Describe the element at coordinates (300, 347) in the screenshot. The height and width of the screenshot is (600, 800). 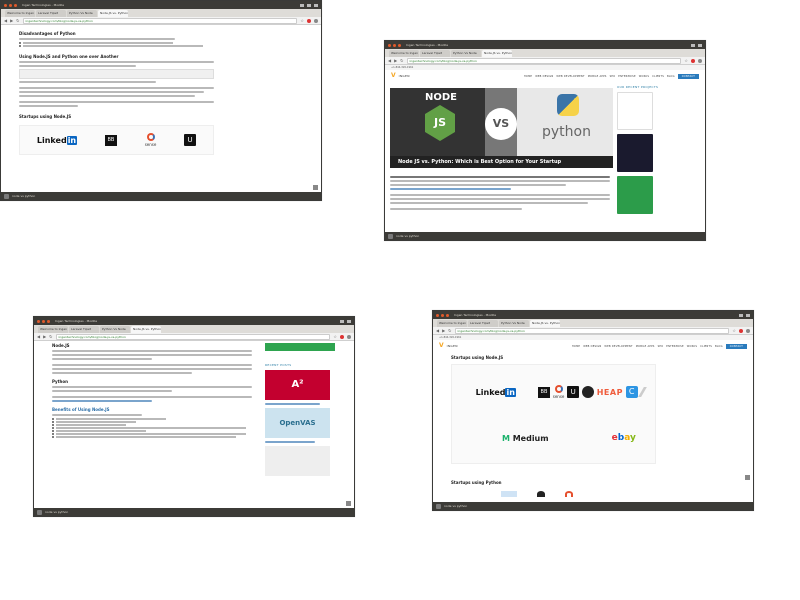
I see `sidebar-cta` at that location.